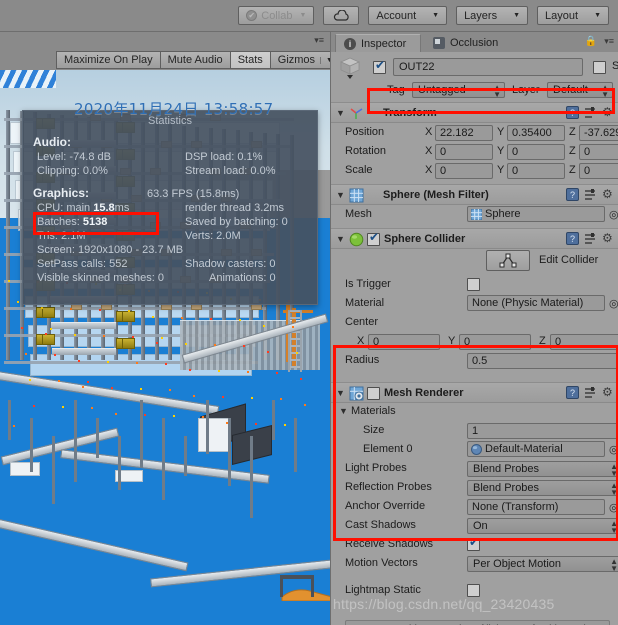 The width and height of the screenshot is (618, 625). What do you see at coordinates (61, 236) in the screenshot?
I see `tris: Tris: 2.1M` at bounding box center [61, 236].